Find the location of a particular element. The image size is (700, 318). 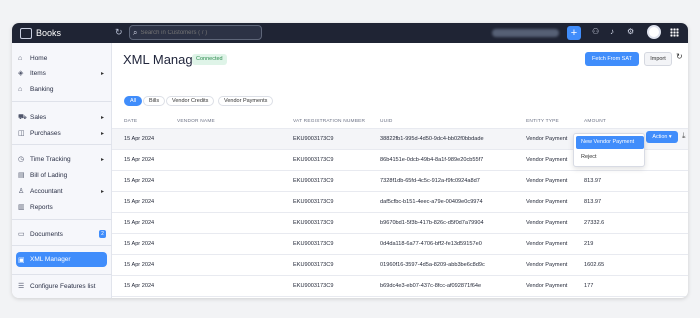

table-cell: 01960f16-3597-4d5a-8209-abb3be6c8d9c is located at coordinates (432, 265).